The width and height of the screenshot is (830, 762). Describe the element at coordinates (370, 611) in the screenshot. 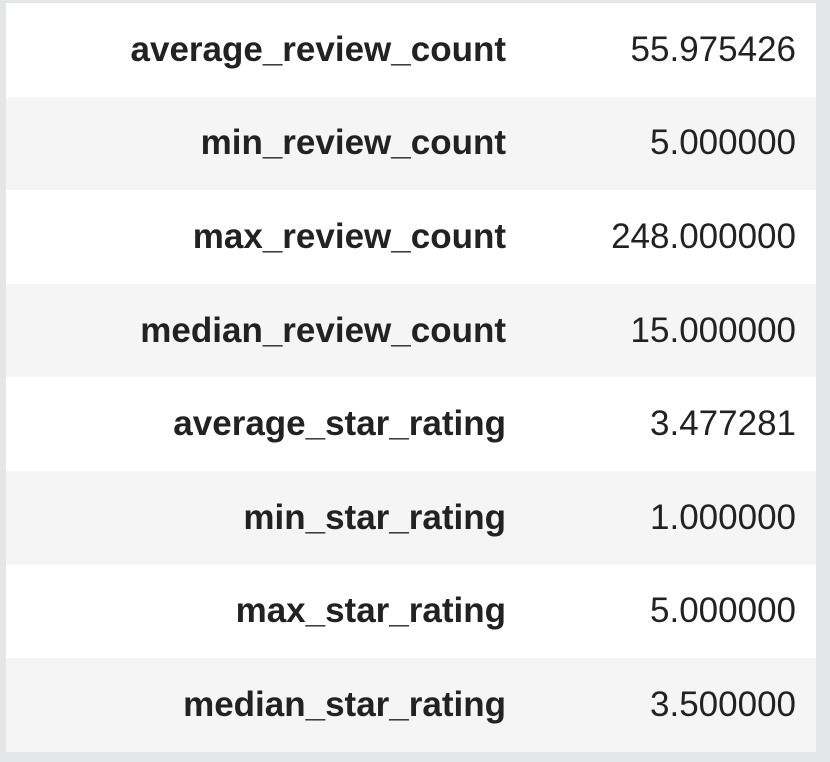

I see `row-label: max_star_rating` at that location.